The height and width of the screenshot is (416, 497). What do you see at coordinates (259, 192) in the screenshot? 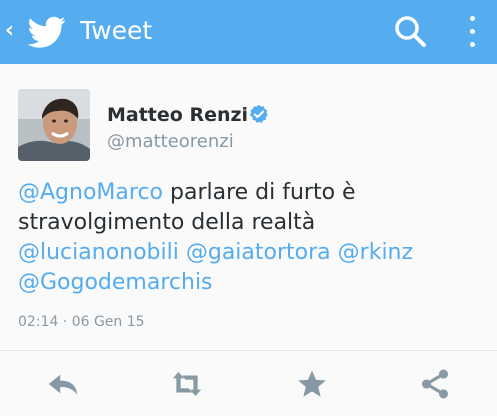
I see `tweet-text-fragment: parlare di furto è` at bounding box center [259, 192].